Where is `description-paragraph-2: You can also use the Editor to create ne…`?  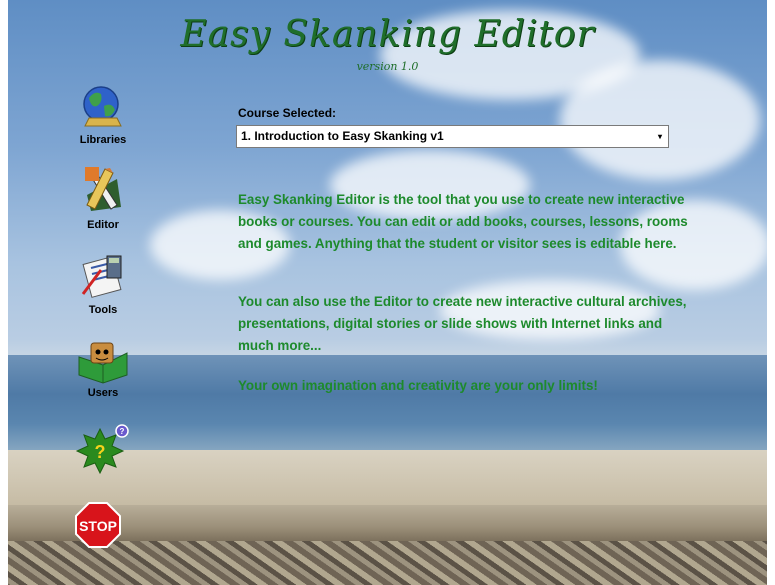 description-paragraph-2: You can also use the Editor to create ne… is located at coordinates (462, 323).